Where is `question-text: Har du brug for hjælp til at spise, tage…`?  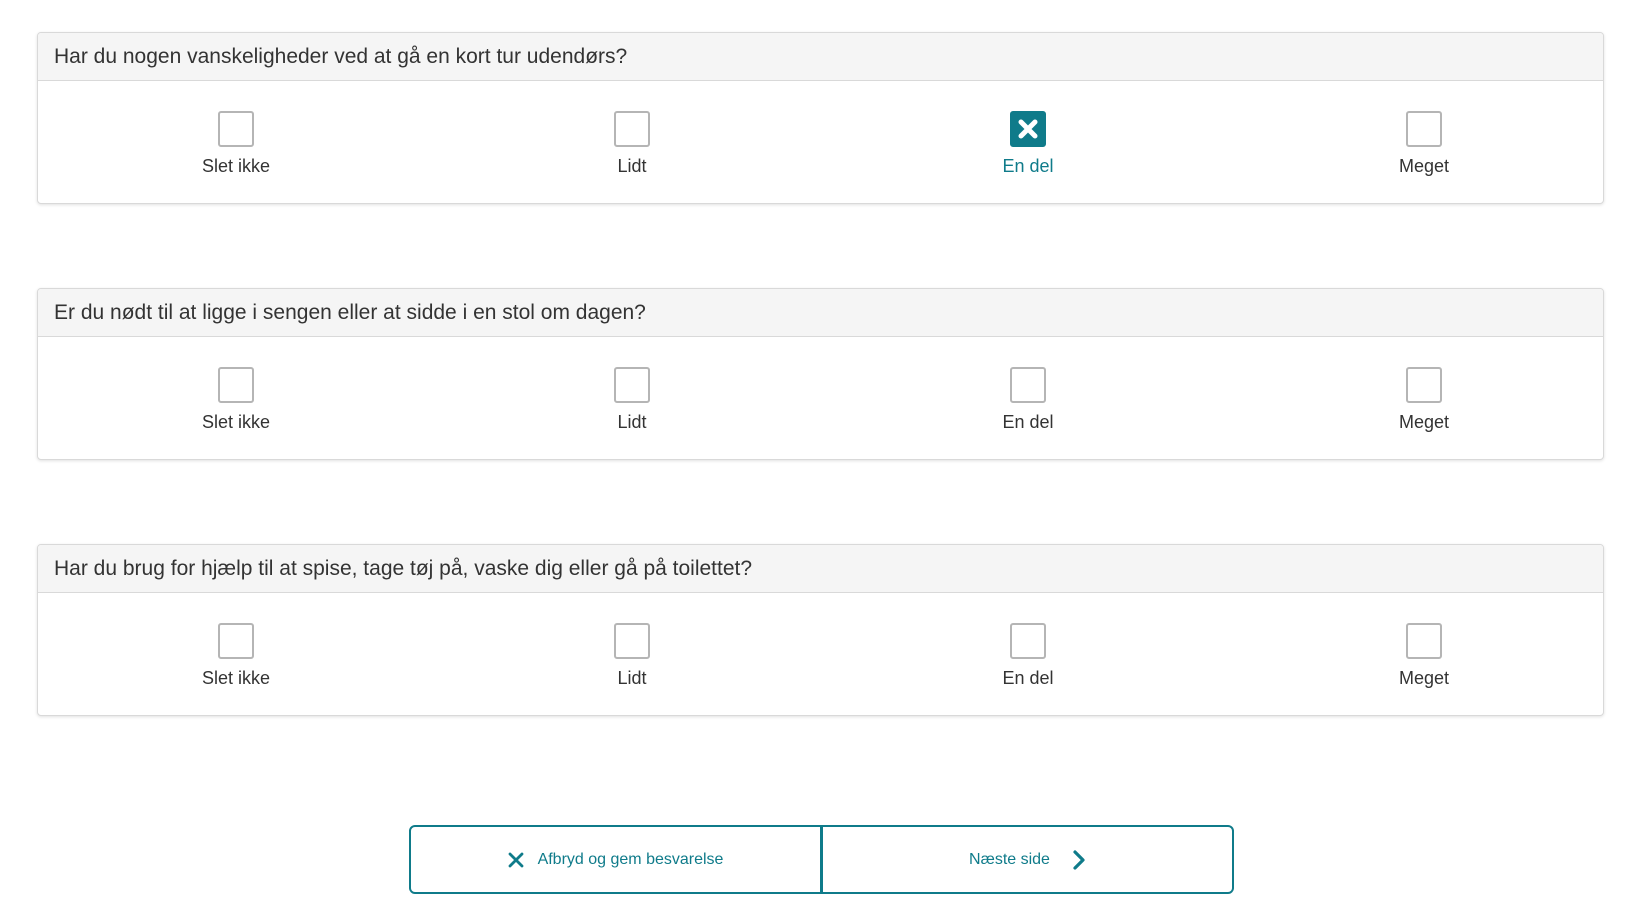 question-text: Har du brug for hjælp til at spise, tage… is located at coordinates (820, 569).